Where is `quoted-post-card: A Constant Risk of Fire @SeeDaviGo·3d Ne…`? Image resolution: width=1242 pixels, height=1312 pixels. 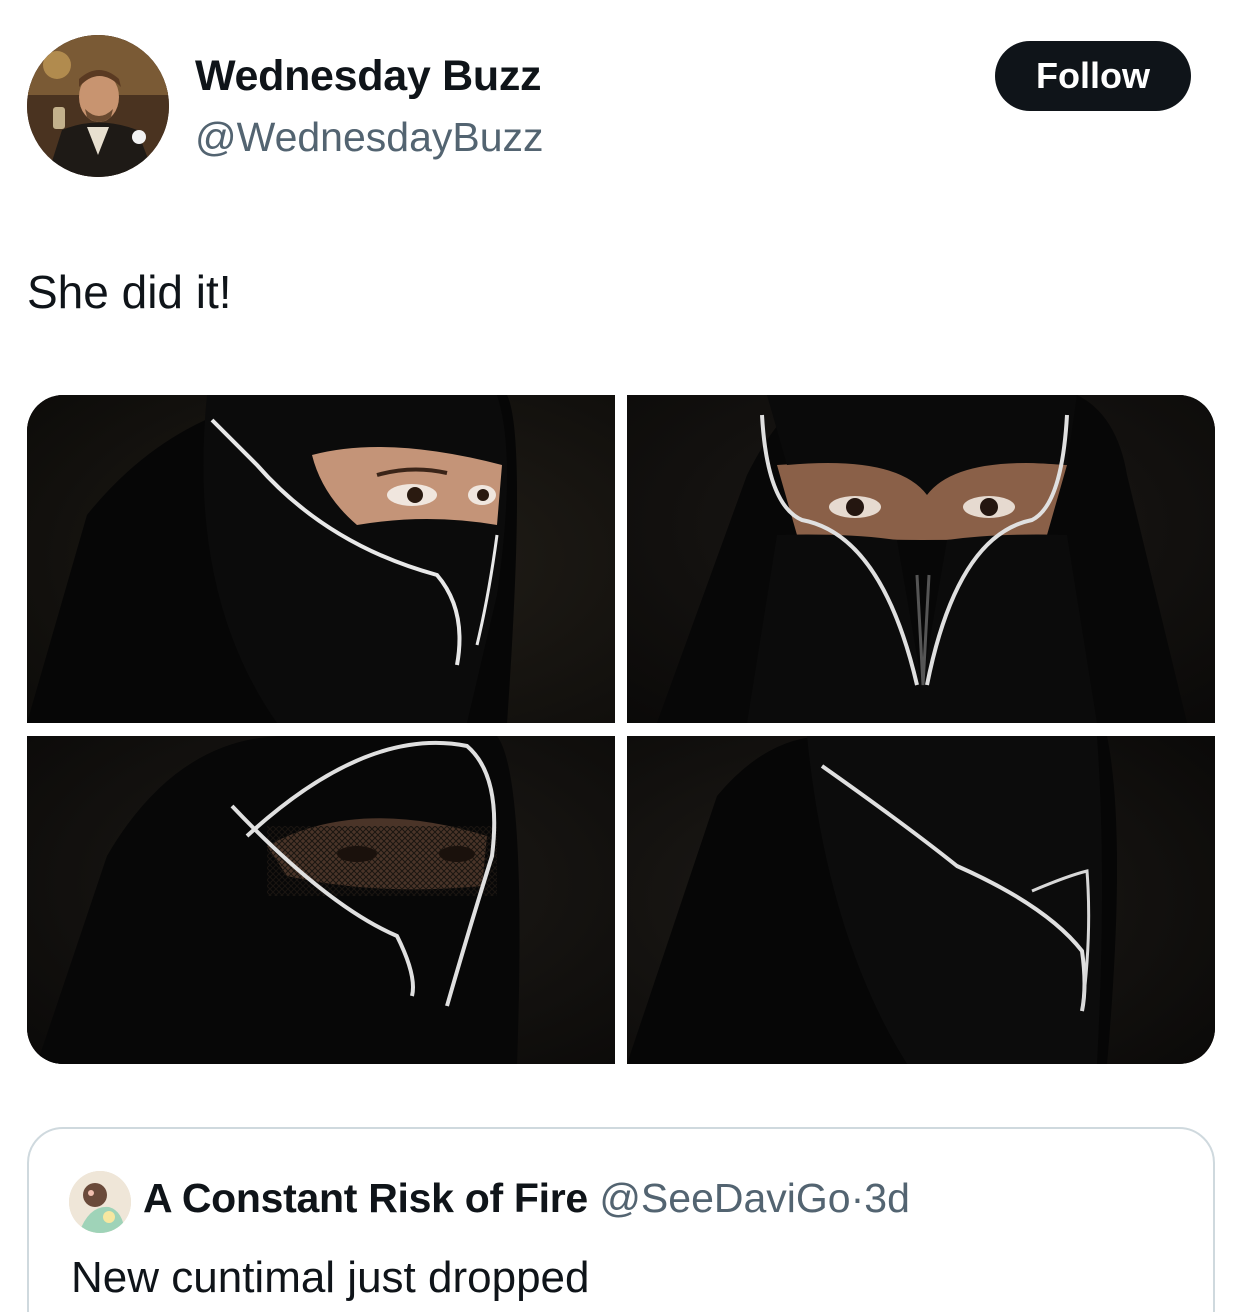 quoted-post-card: A Constant Risk of Fire @SeeDaviGo·3d Ne… is located at coordinates (621, 1219).